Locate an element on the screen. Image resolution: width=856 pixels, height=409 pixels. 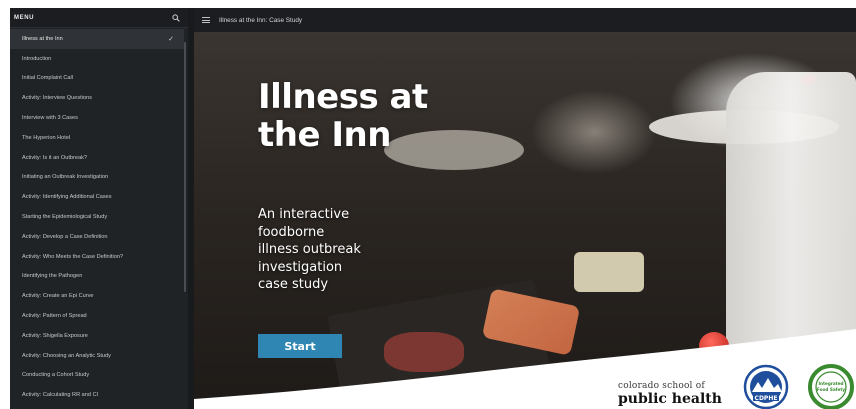
sidebar-item-choosing-analytic-study: Activity: Choosing an Analytic Study is located at coordinates (97, 356).